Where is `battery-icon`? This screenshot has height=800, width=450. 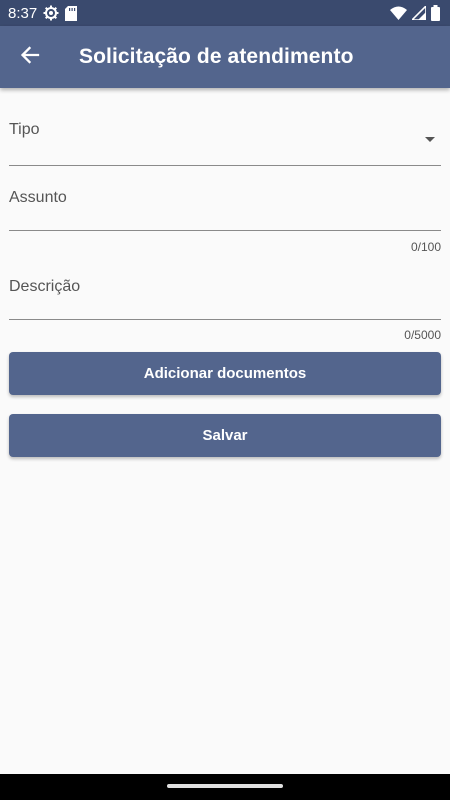
battery-icon is located at coordinates (435, 13).